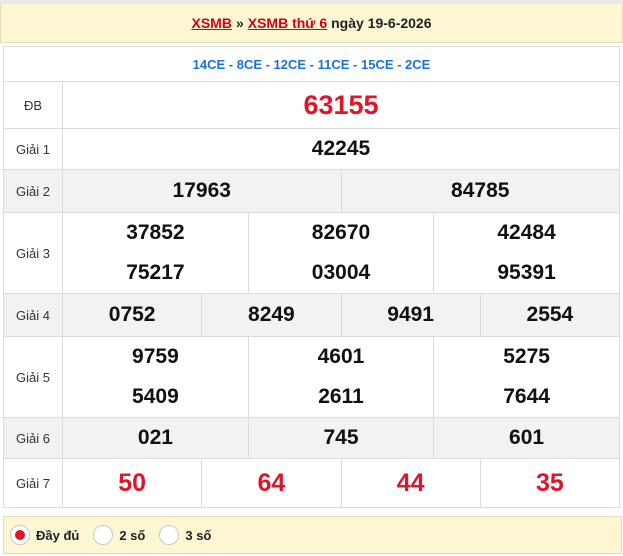 This screenshot has width=623, height=556. What do you see at coordinates (550, 315) in the screenshot?
I see `prize-number: 2554` at bounding box center [550, 315].